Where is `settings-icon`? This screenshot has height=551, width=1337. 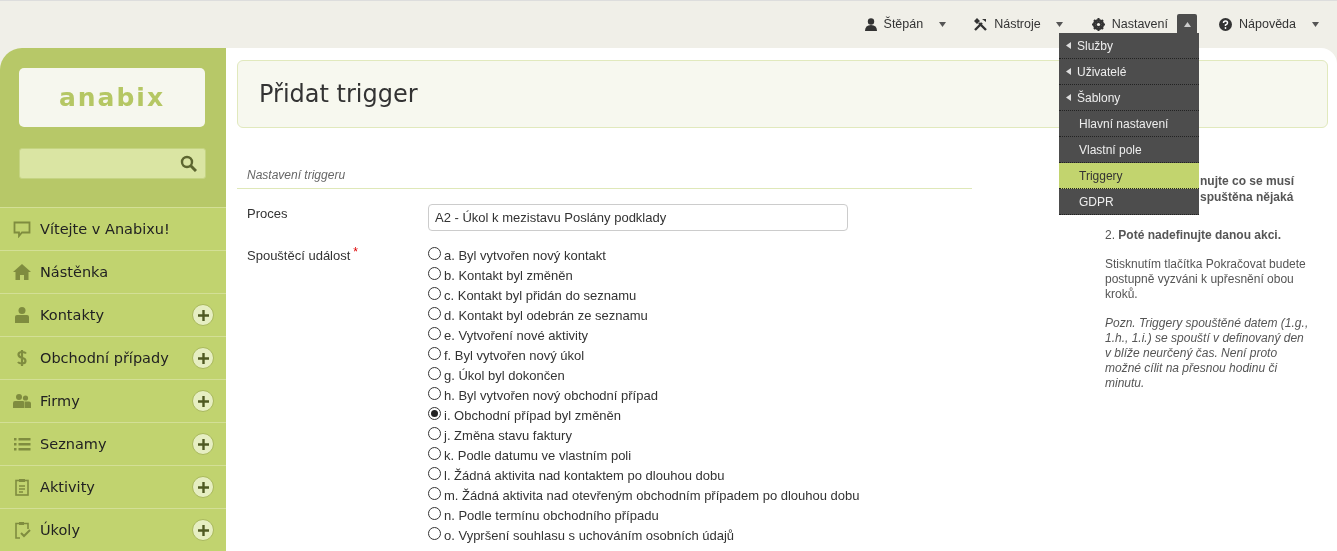
settings-icon is located at coordinates (1098, 24).